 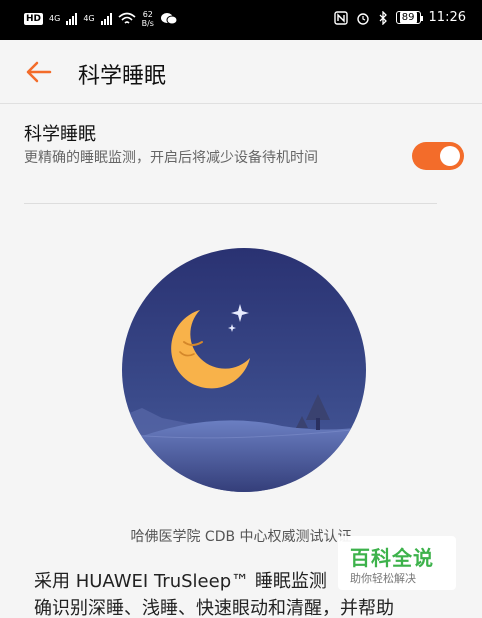 I want to click on status-left: HD 4G 4G 62 B/s, so click(x=101, y=19).